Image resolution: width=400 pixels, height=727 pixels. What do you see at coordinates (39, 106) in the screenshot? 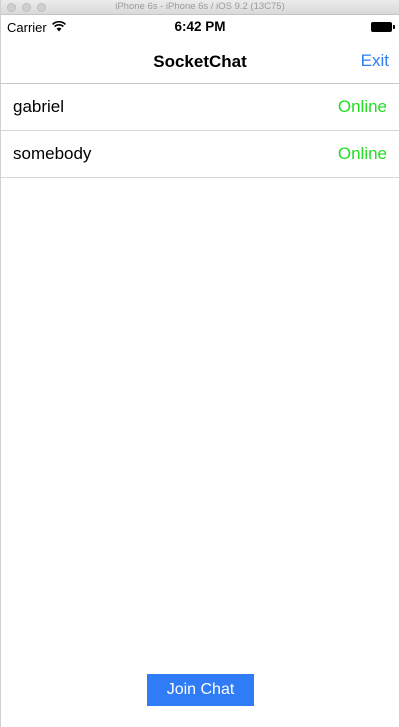
I see `user-name: gabriel` at bounding box center [39, 106].